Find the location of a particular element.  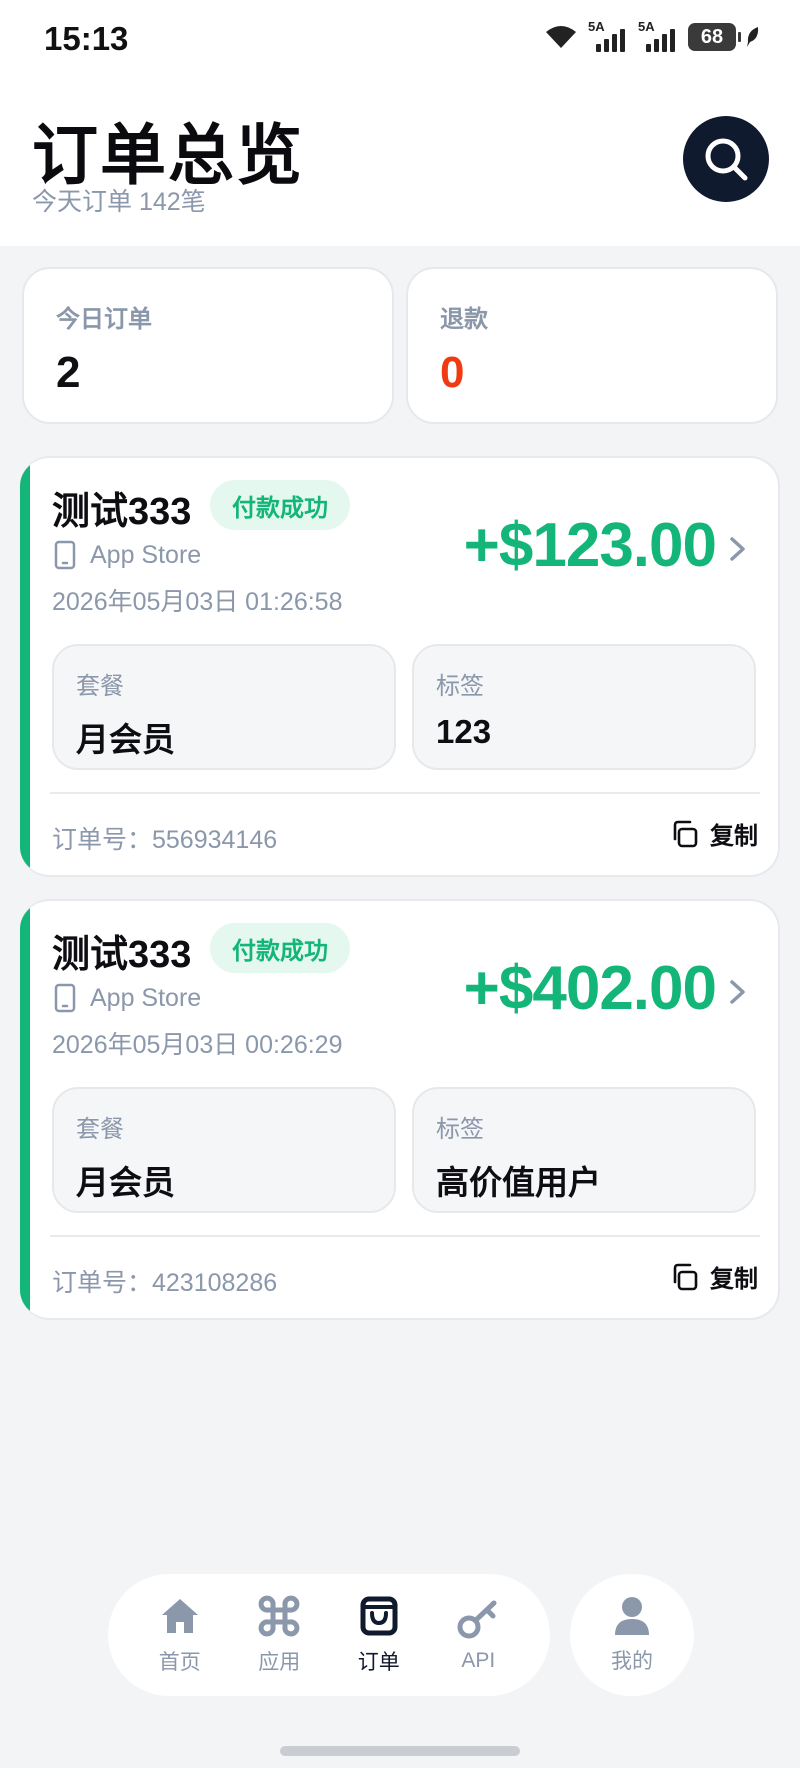

stat-card-refunds: 退款 0 is located at coordinates (592, 345).